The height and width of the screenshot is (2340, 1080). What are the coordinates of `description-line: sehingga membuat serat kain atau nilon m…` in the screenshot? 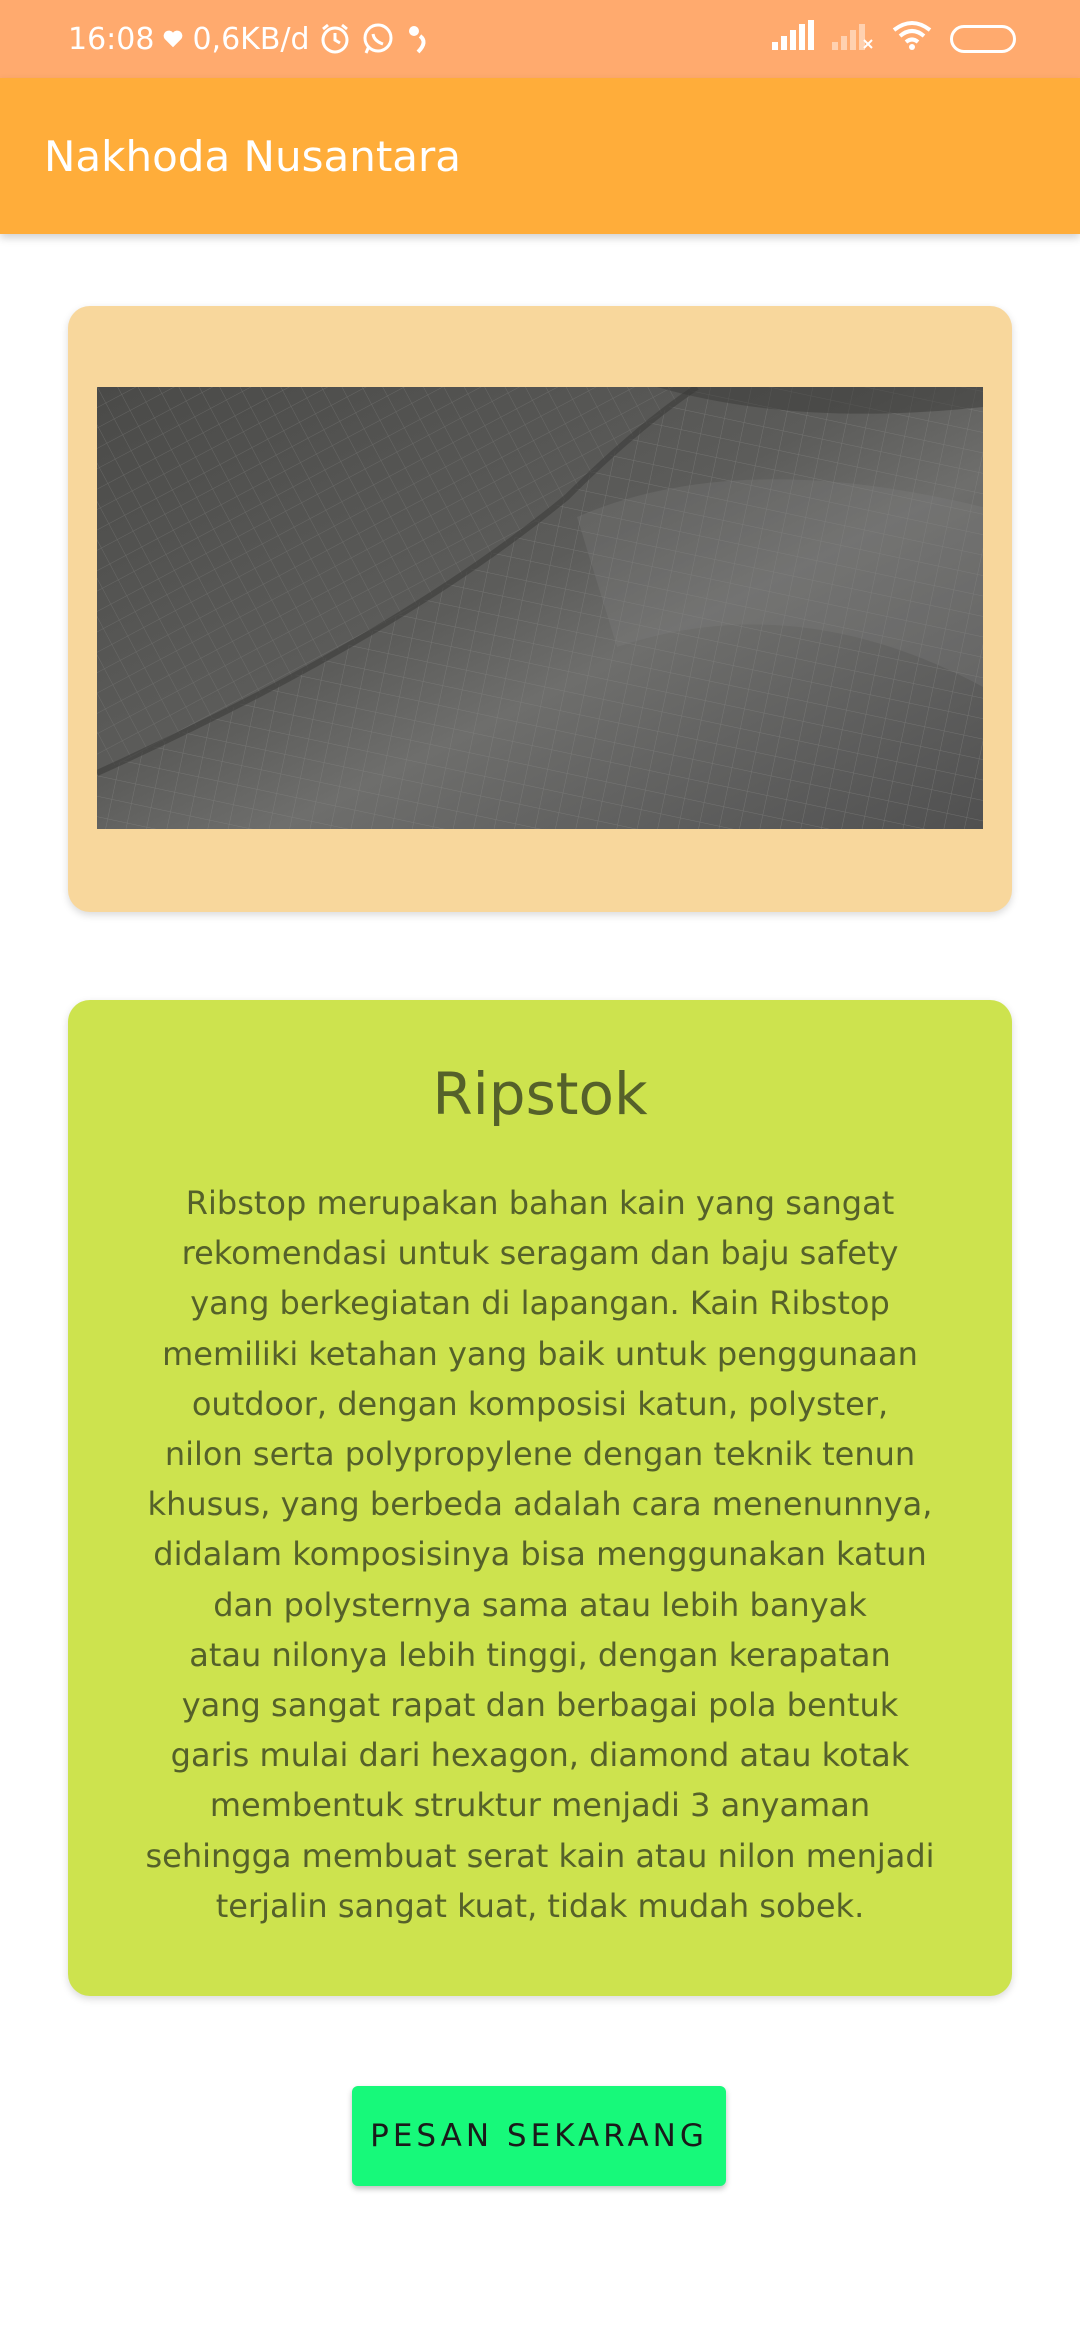 It's located at (540, 1855).